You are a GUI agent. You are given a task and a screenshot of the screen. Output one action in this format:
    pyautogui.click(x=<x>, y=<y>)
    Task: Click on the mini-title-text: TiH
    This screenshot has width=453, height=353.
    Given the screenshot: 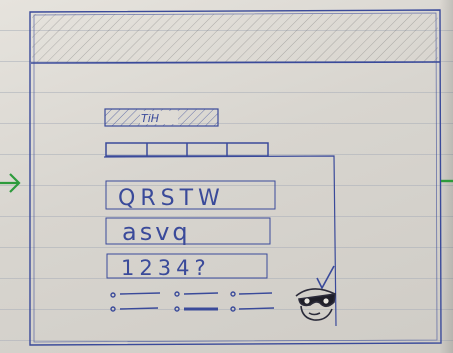 What is the action you would take?
    pyautogui.click(x=150, y=118)
    